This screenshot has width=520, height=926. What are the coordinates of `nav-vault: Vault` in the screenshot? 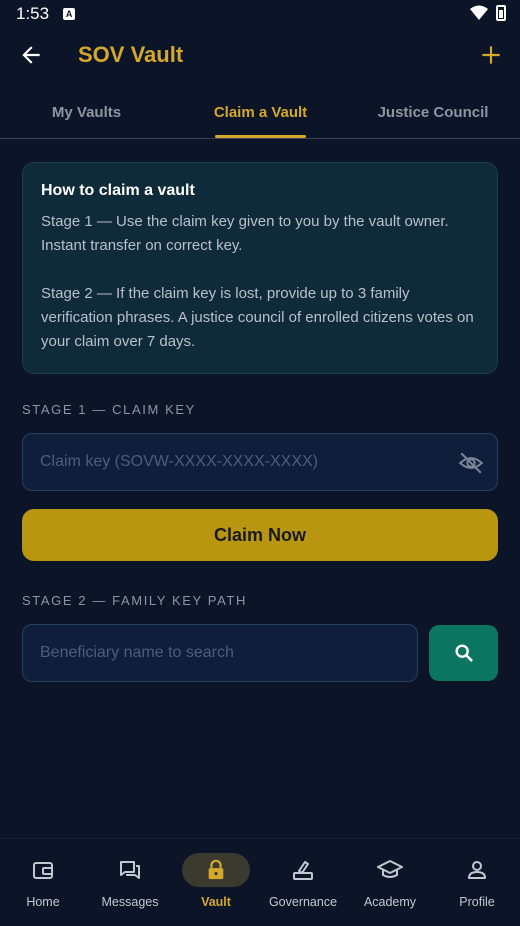 It's located at (216, 888).